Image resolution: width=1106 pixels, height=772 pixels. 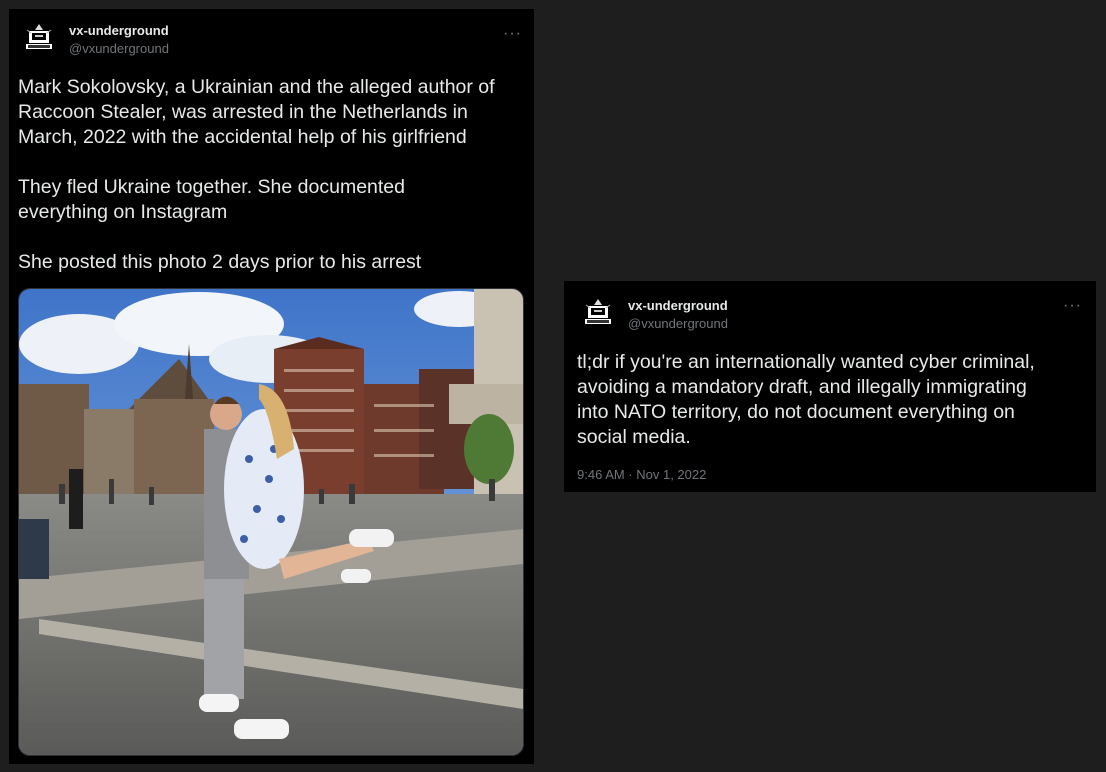 I want to click on timestamp: 9:46 AM · Nov 1, 2022, so click(x=641, y=474).